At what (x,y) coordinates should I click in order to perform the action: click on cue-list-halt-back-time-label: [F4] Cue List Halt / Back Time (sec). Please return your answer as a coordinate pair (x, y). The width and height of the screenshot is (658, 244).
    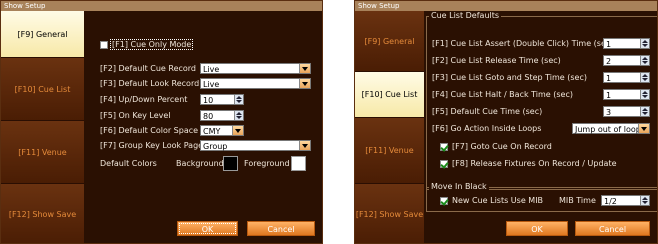
    Looking at the image, I should click on (502, 94).